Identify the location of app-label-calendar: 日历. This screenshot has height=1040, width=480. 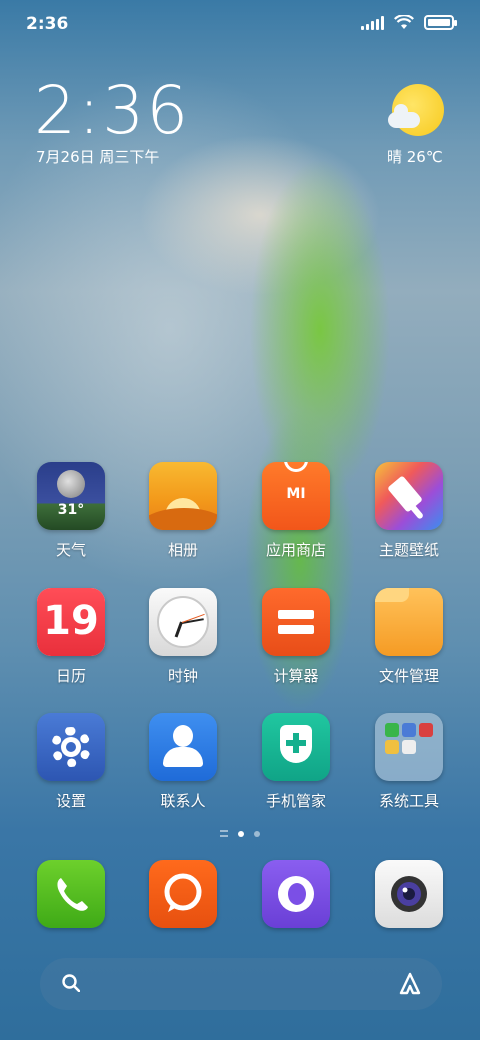
(70, 676).